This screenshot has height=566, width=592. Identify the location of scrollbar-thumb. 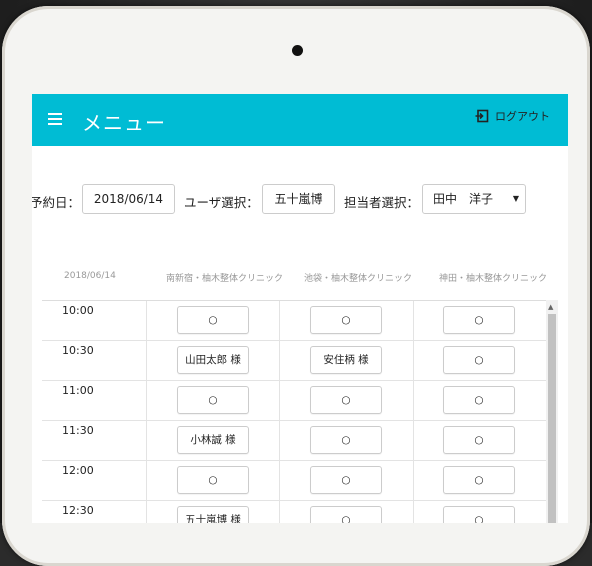
(552, 418).